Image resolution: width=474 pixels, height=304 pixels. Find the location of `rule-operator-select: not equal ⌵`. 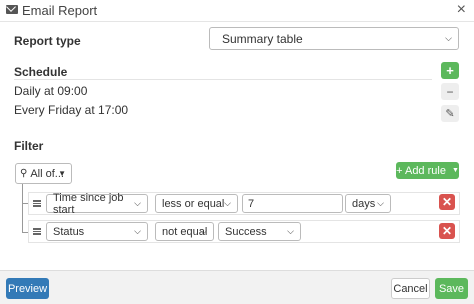

rule-operator-select: not equal ⌵ is located at coordinates (184, 231).